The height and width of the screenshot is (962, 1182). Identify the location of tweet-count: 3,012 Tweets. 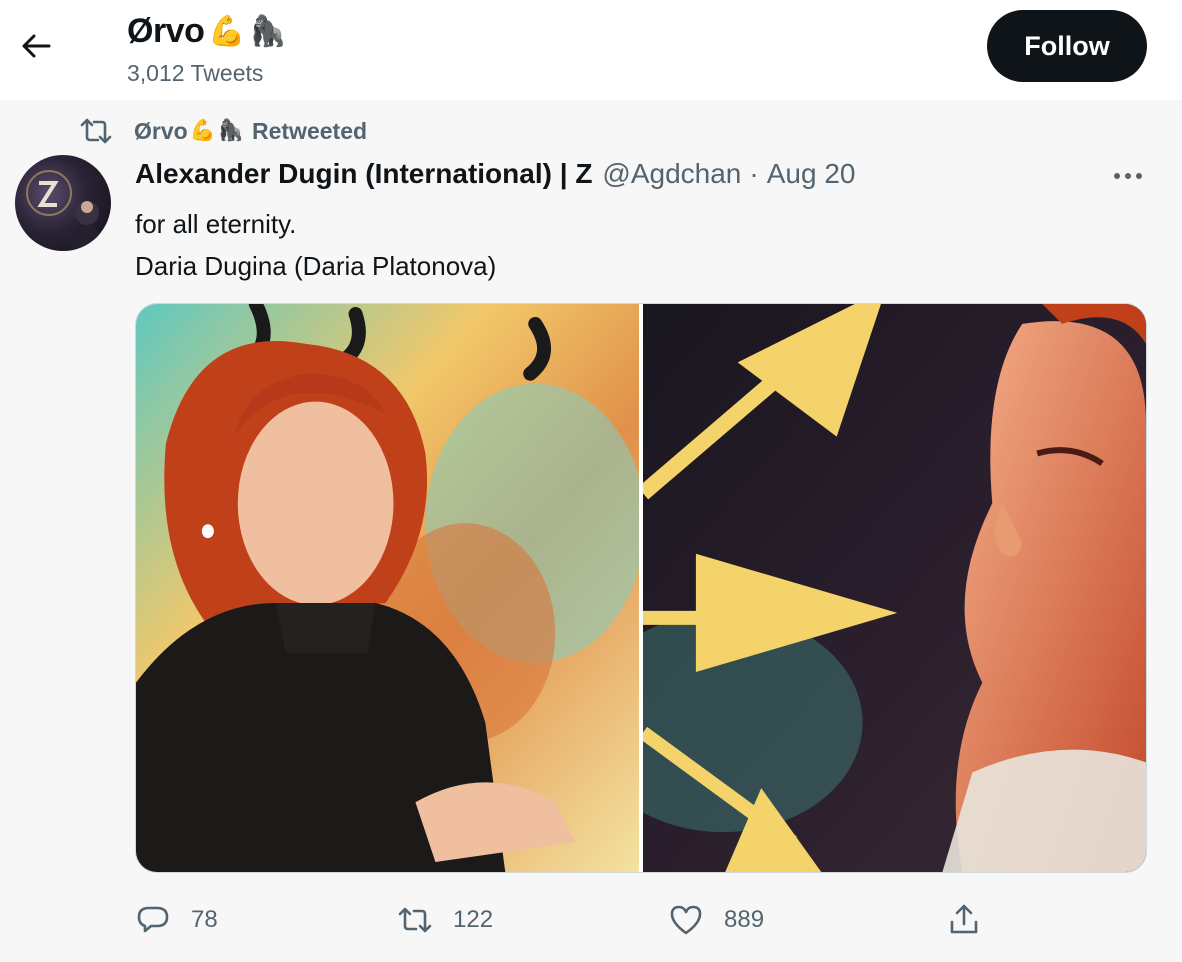
(195, 73).